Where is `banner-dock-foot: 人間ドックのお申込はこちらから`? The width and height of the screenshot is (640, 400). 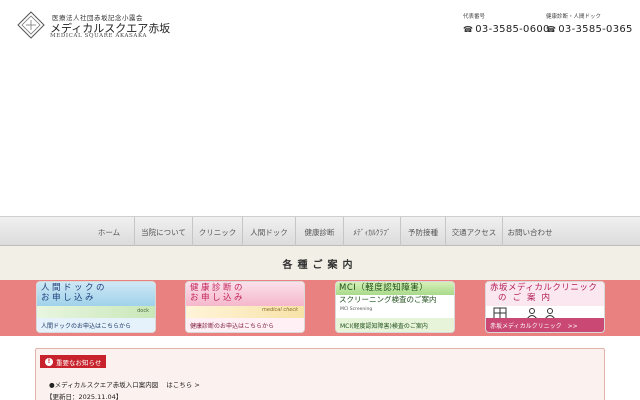 banner-dock-foot: 人間ドックのお申込はこちらから is located at coordinates (96, 325).